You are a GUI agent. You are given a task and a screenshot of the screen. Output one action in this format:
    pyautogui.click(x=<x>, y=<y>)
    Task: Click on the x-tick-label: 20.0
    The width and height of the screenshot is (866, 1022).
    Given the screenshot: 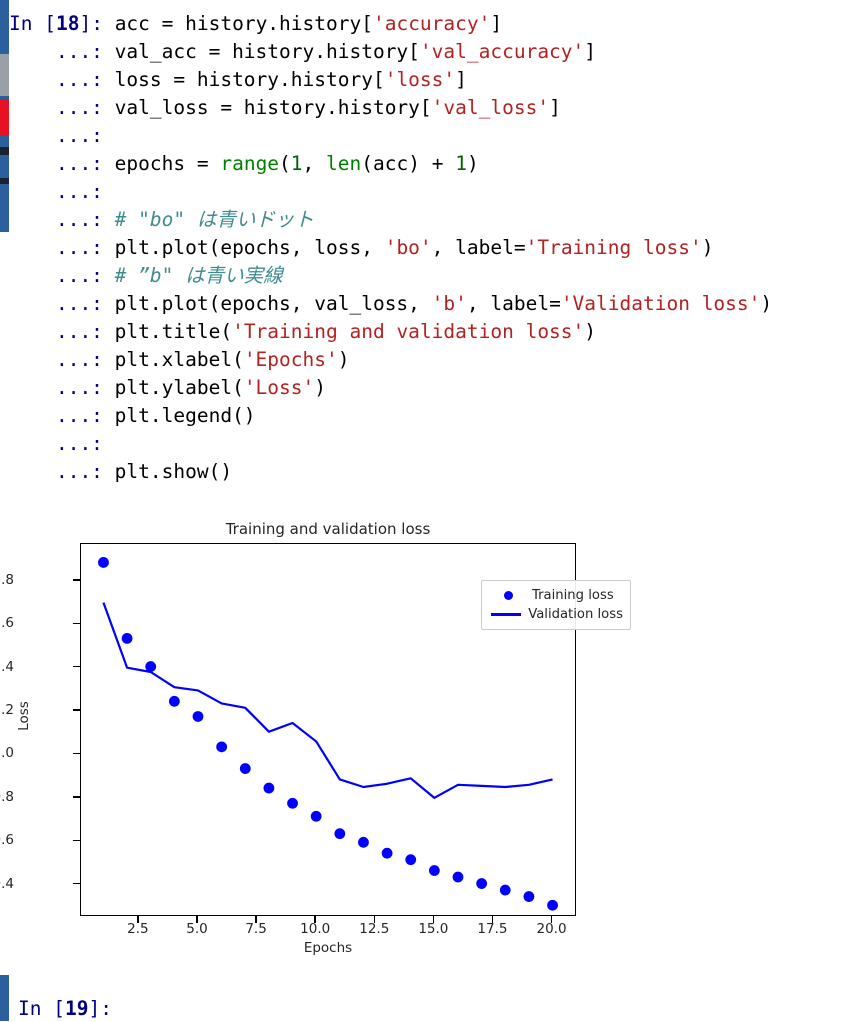 What is the action you would take?
    pyautogui.click(x=551, y=929)
    